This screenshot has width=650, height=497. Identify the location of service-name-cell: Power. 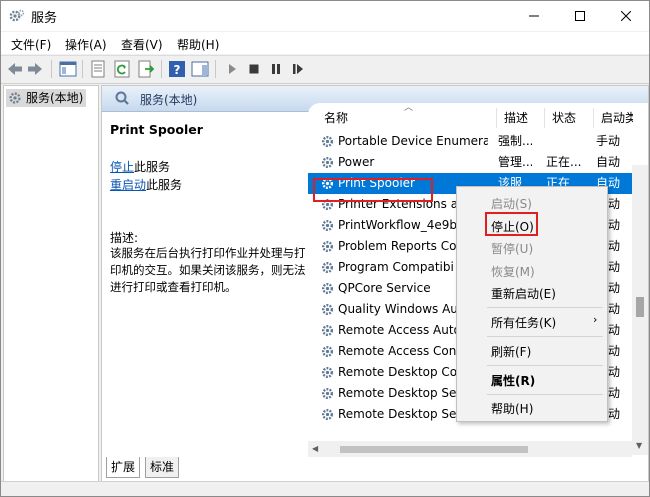
(356, 162).